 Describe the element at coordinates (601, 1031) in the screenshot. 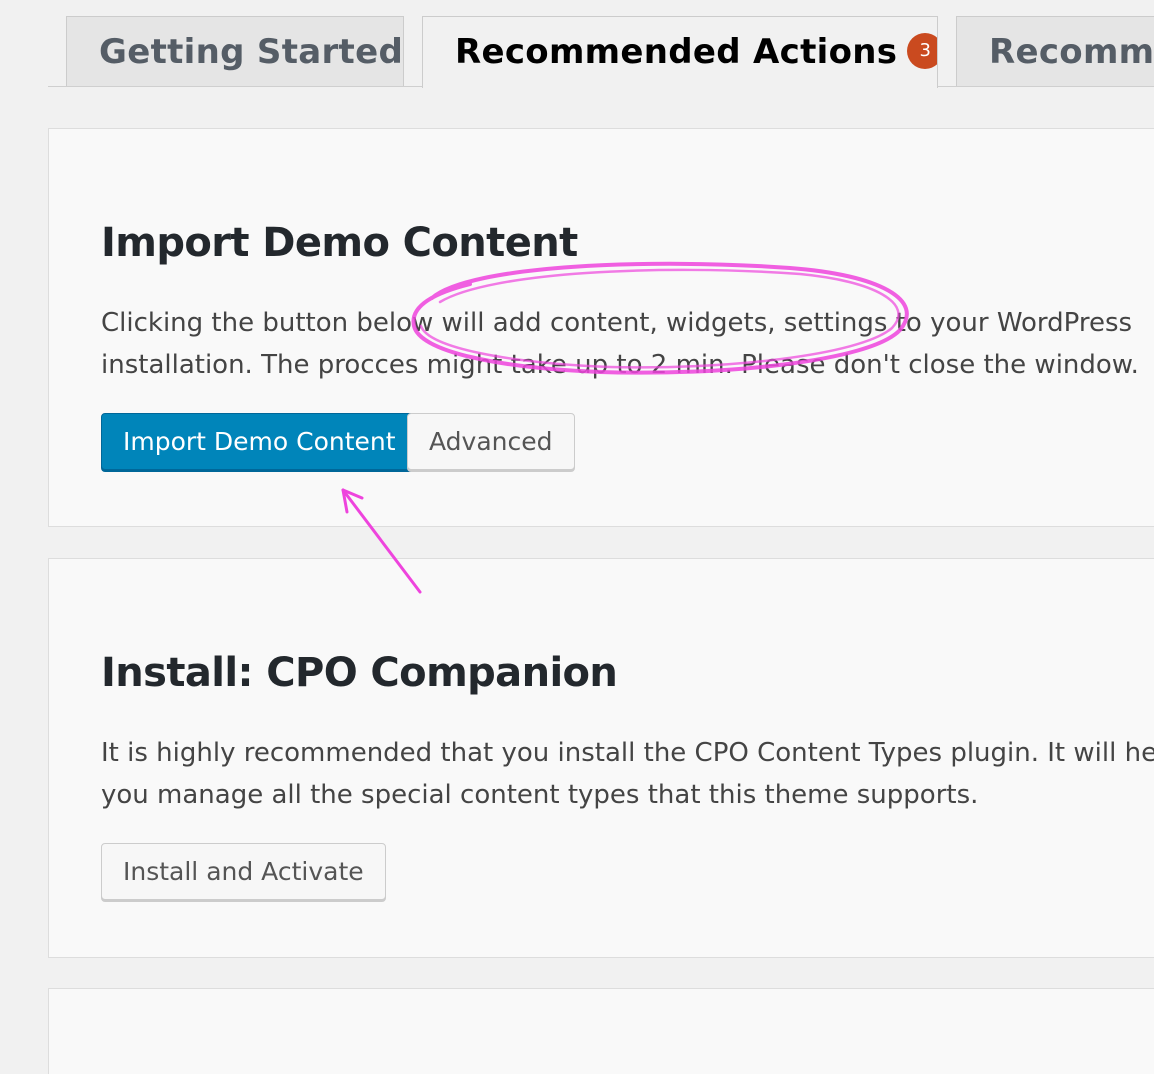

I see `next-action-card` at that location.